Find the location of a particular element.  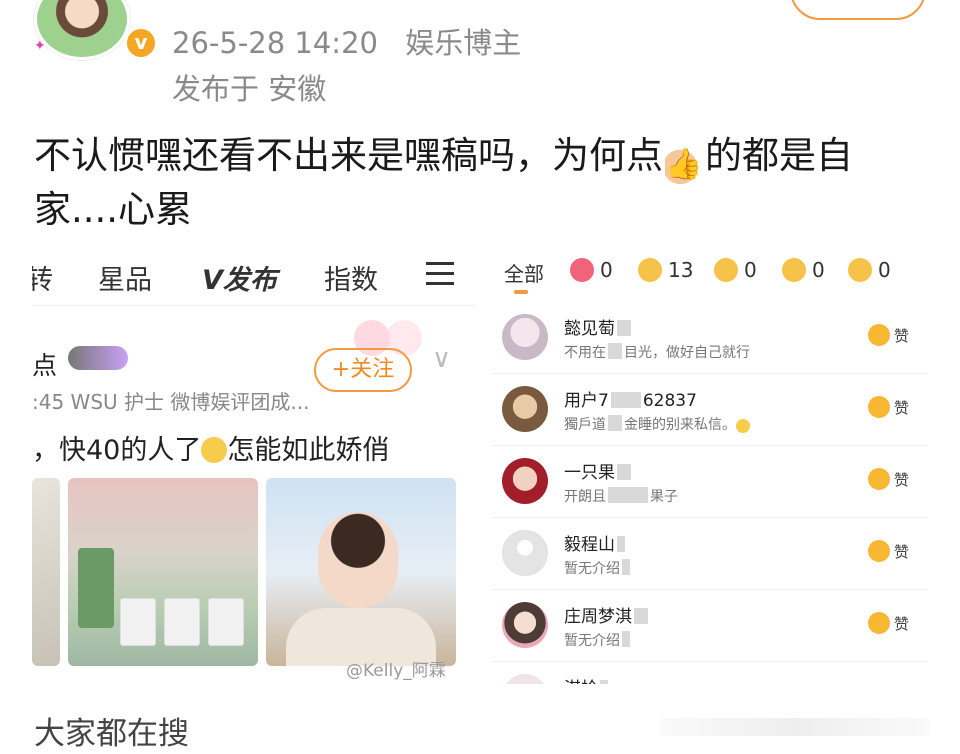

tab-item: 转 is located at coordinates (42, 277).